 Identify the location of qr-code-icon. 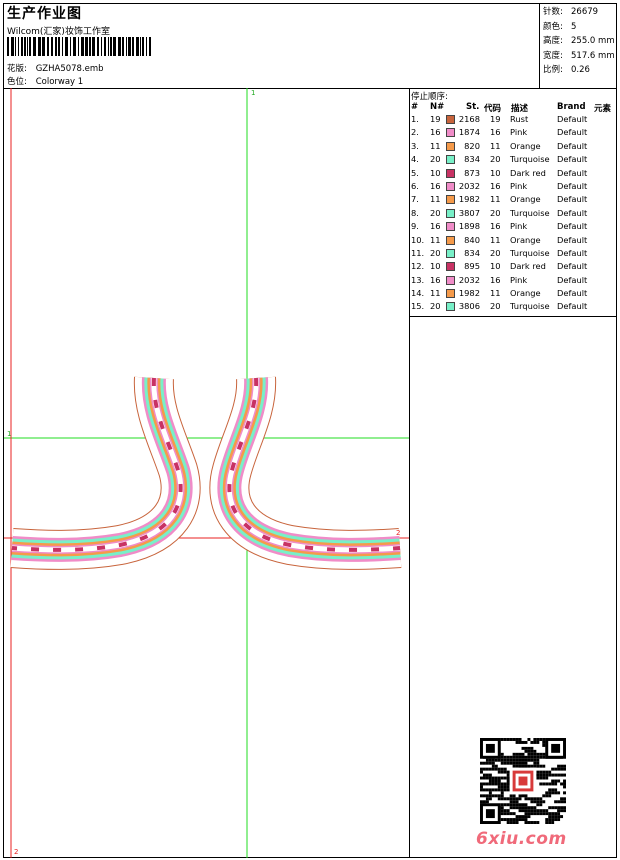
(523, 781).